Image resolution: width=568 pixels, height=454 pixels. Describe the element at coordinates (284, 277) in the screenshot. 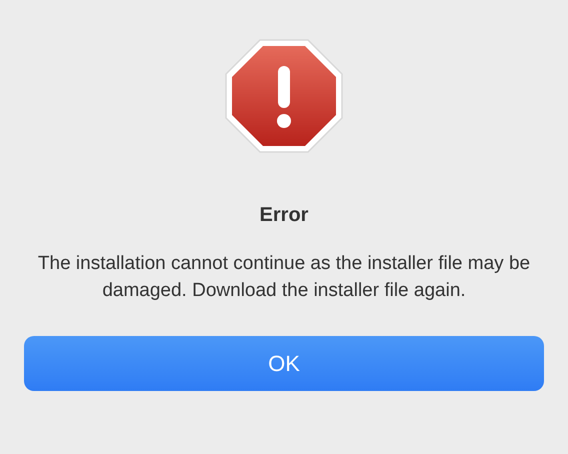

I see `error-message: The installation cannot continue as the installer file may be damaged. Download the installer file again.` at that location.